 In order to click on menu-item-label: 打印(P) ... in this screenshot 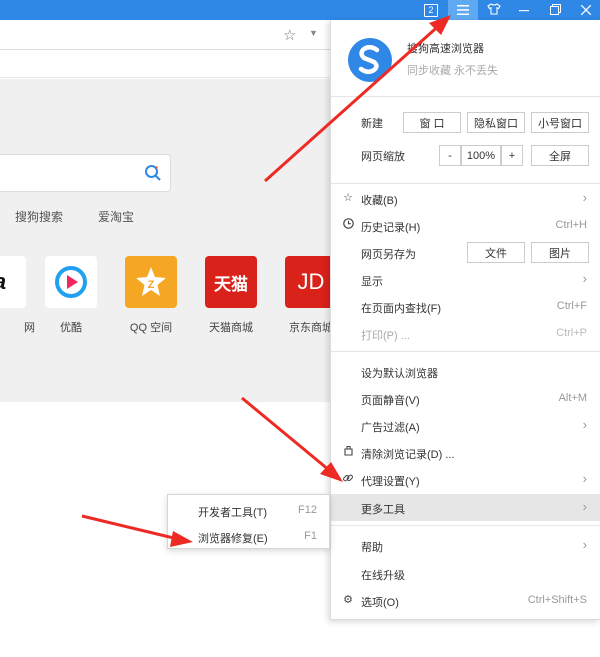, I will do `click(385, 336)`.